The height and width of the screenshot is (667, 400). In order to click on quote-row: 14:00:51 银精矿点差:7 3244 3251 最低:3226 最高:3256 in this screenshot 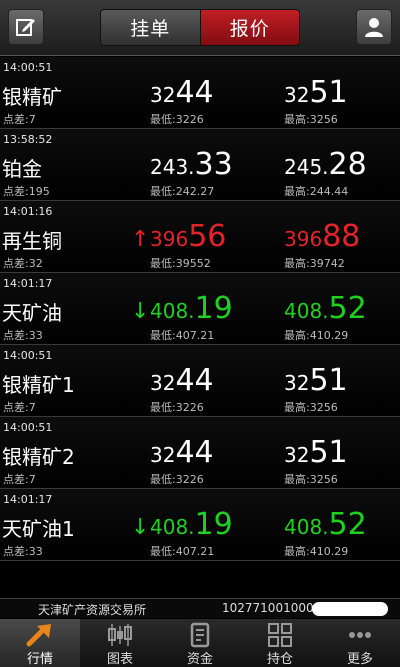, I will do `click(200, 93)`.